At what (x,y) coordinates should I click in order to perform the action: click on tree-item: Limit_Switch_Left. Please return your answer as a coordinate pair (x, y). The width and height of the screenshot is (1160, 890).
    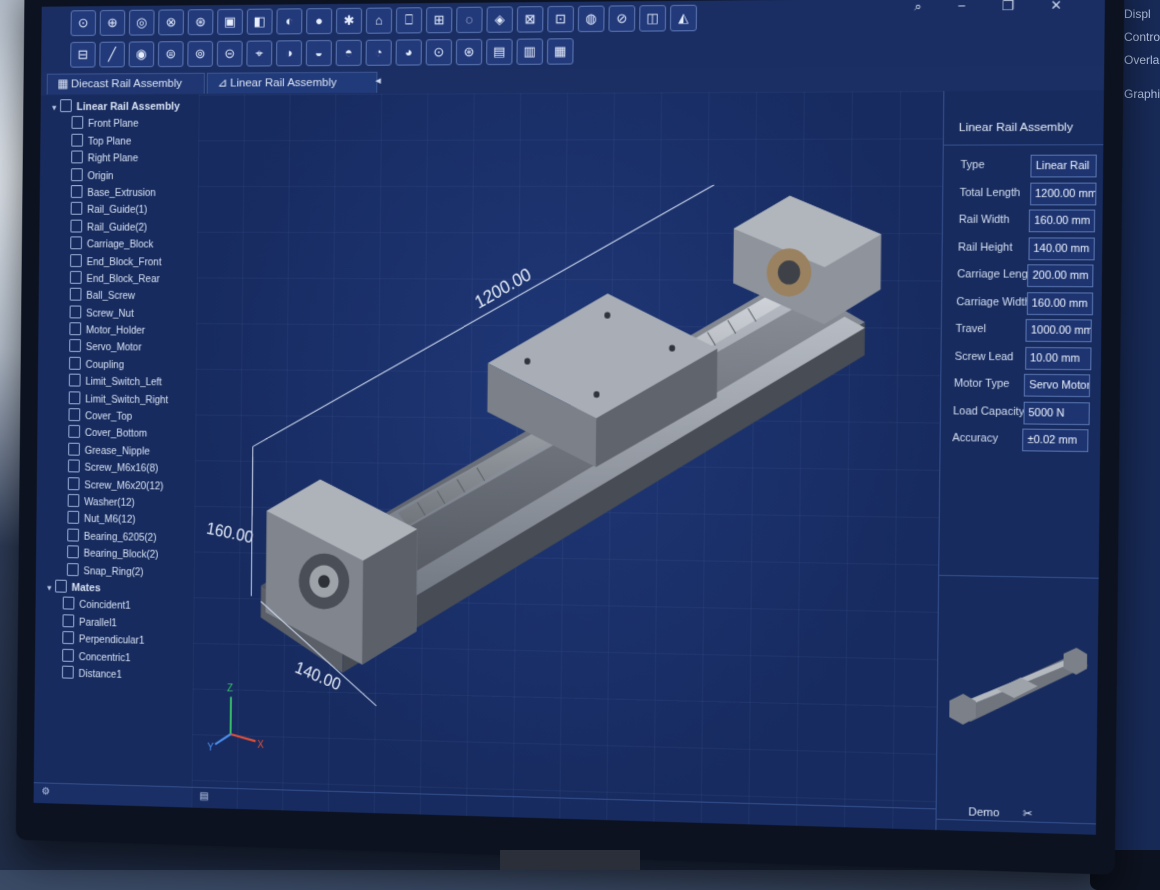
    Looking at the image, I should click on (117, 383).